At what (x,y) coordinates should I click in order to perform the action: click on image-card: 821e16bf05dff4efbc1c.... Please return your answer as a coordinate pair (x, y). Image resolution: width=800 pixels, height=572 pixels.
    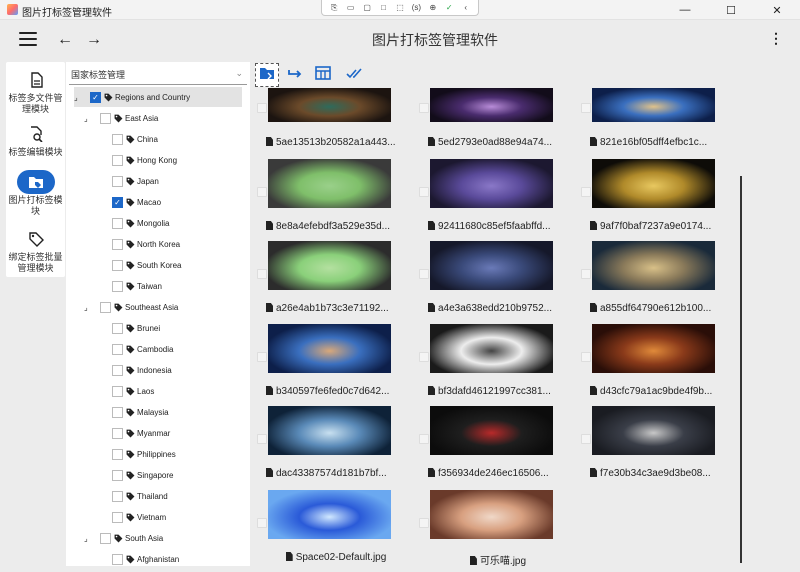
    Looking at the image, I should click on (656, 129).